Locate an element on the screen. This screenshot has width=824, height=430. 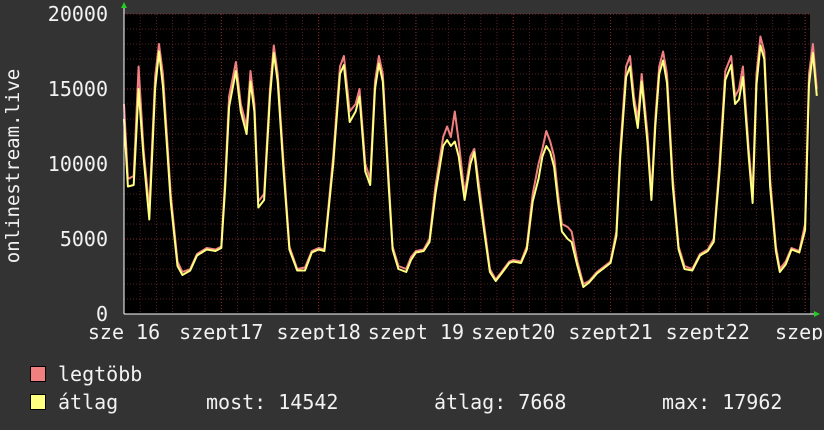
x-tick-label: szept 19 is located at coordinates (416, 330).